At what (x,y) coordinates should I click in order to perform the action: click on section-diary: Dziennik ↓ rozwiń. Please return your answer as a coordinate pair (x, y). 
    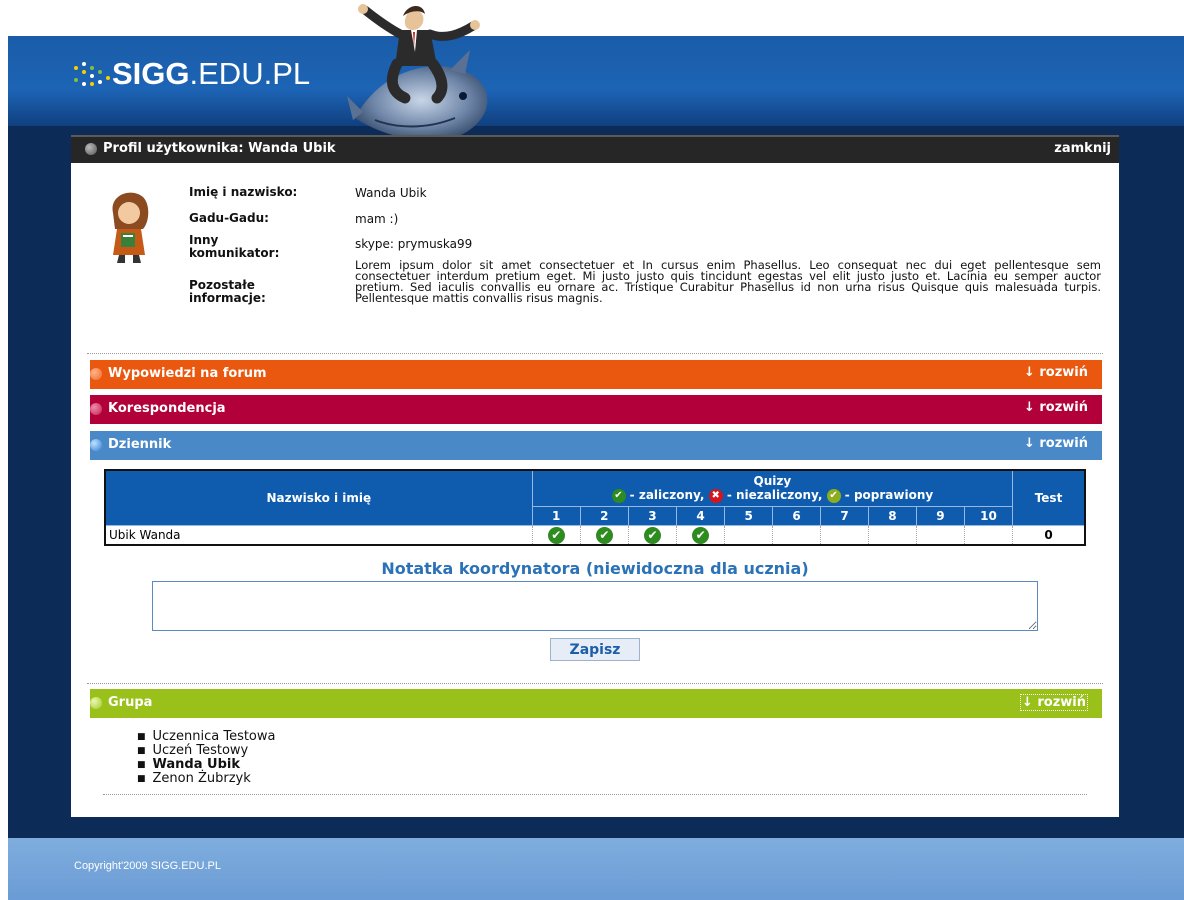
    Looking at the image, I should click on (596, 445).